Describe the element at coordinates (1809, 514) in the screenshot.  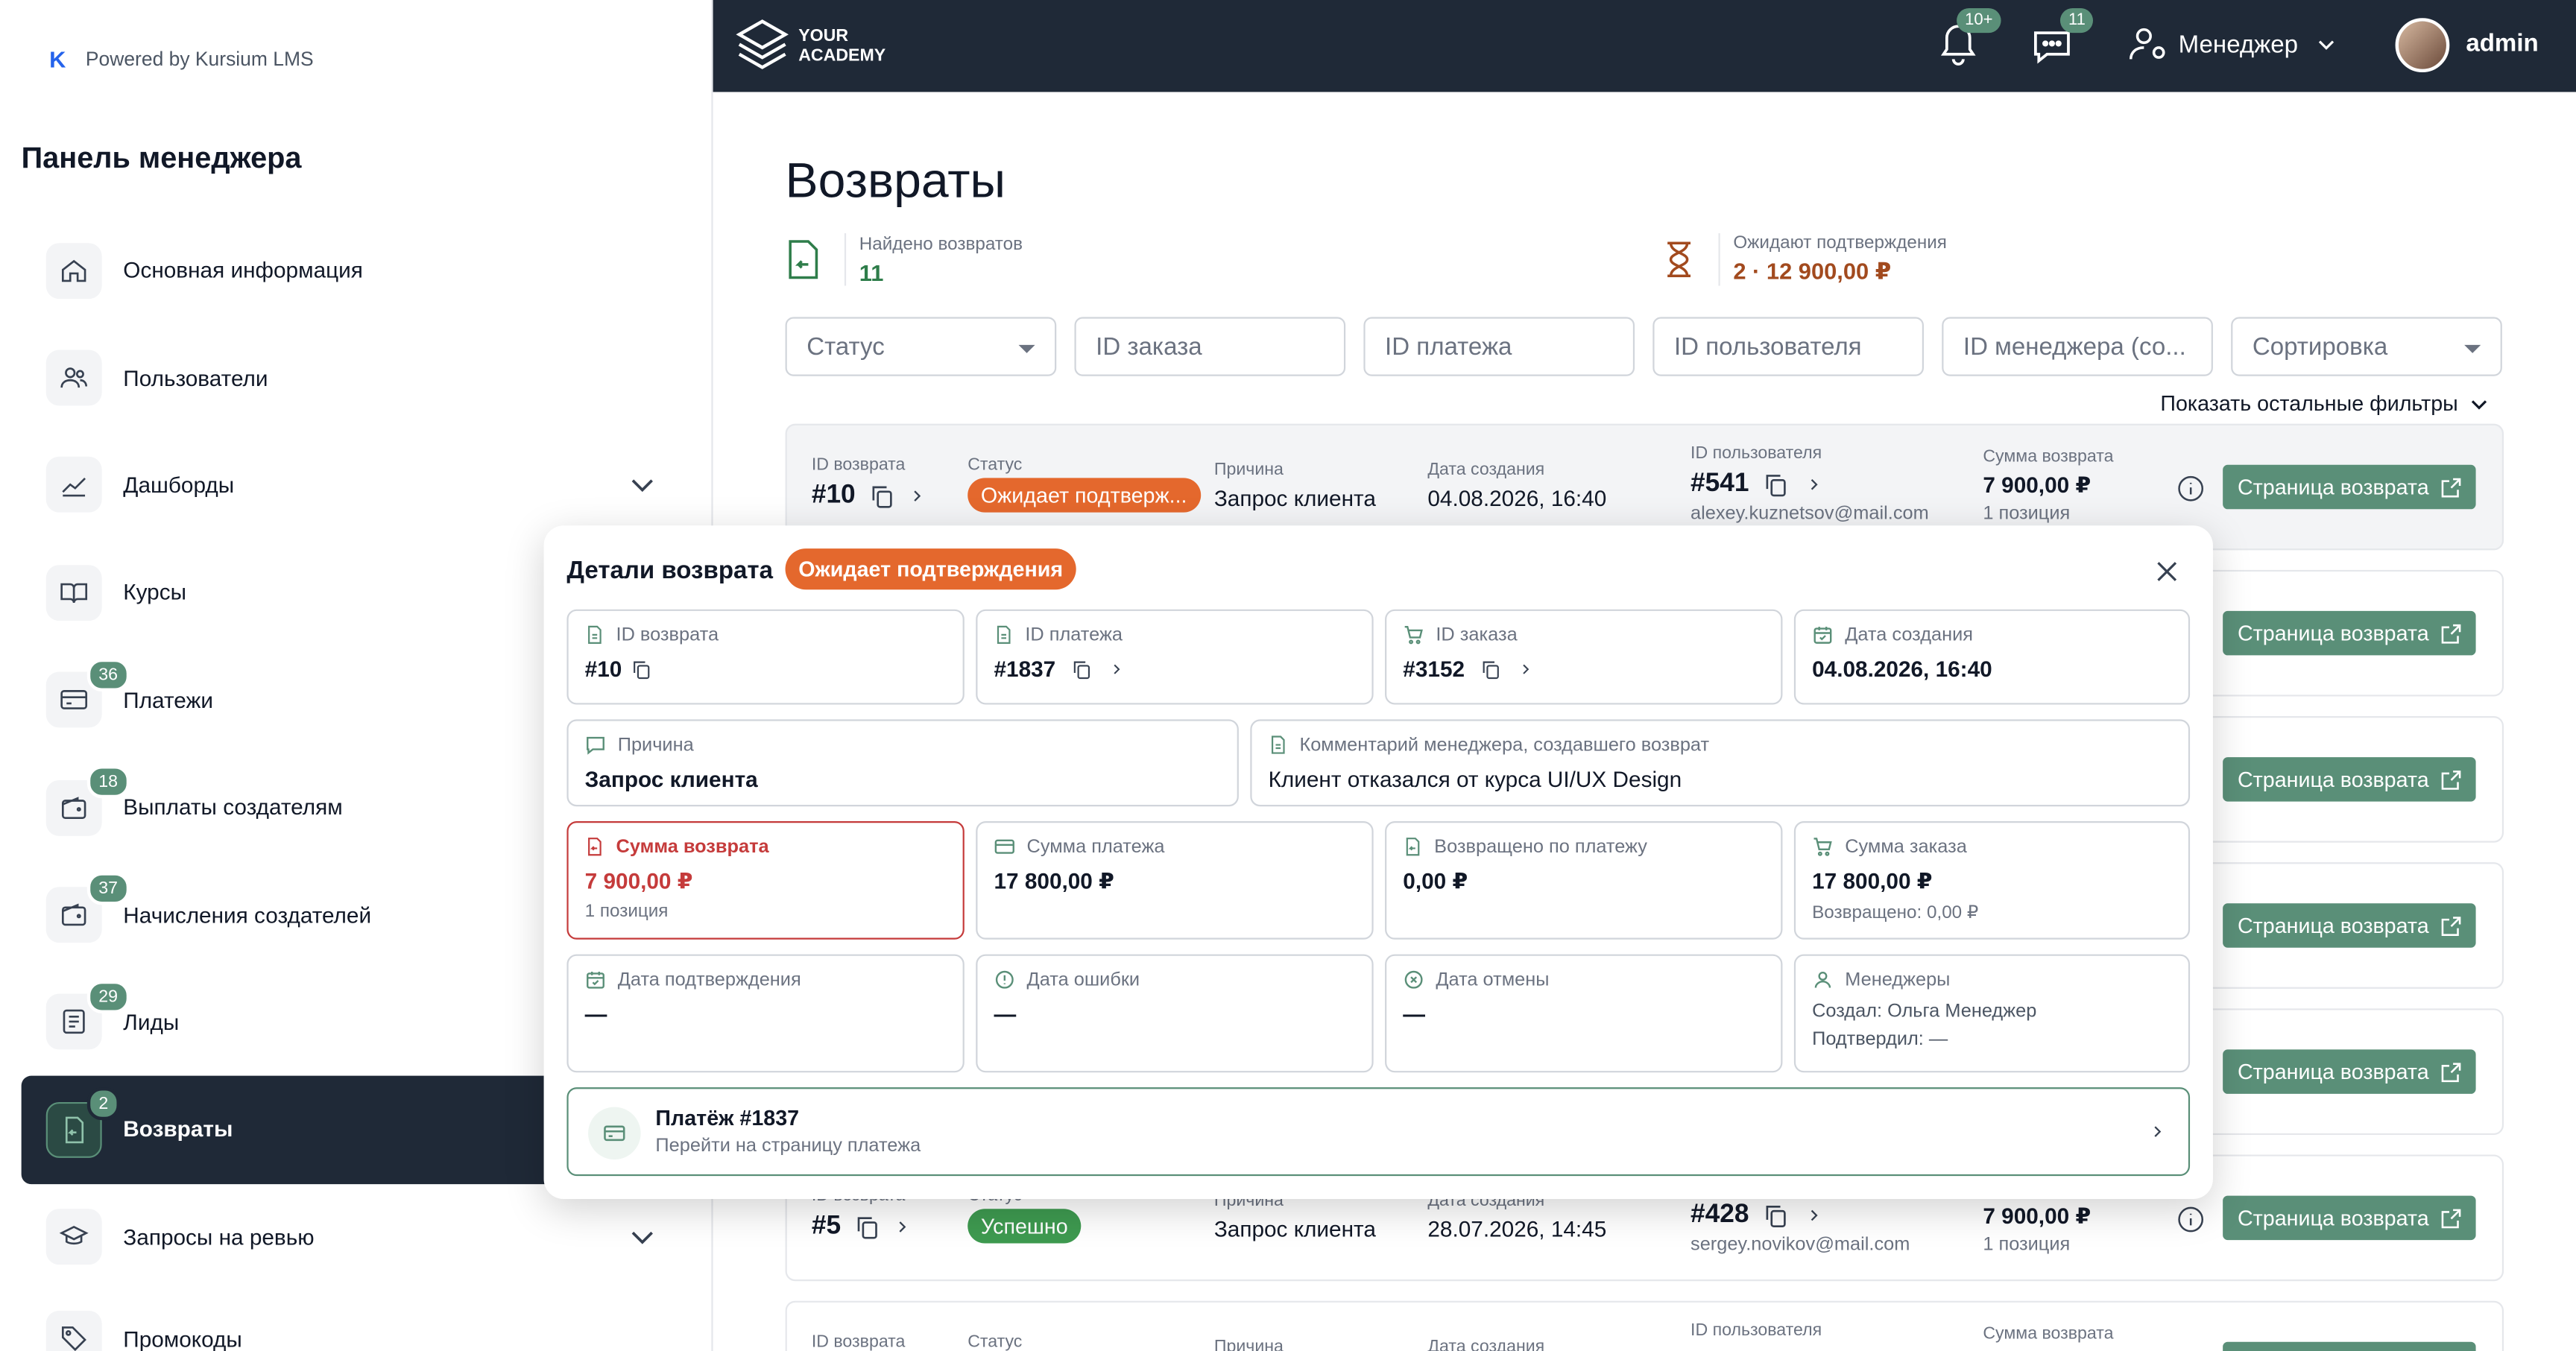
I see `user-email: alexey.kuznetsov@mail.com` at that location.